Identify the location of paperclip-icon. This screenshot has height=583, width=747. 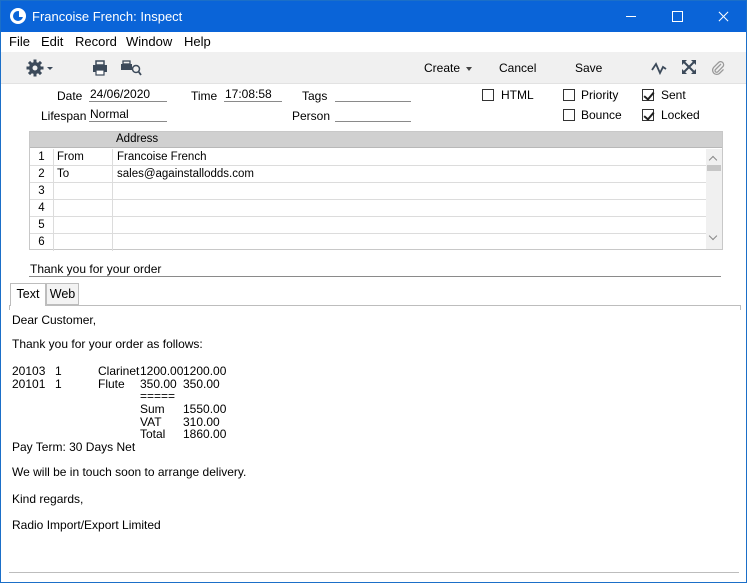
(718, 68).